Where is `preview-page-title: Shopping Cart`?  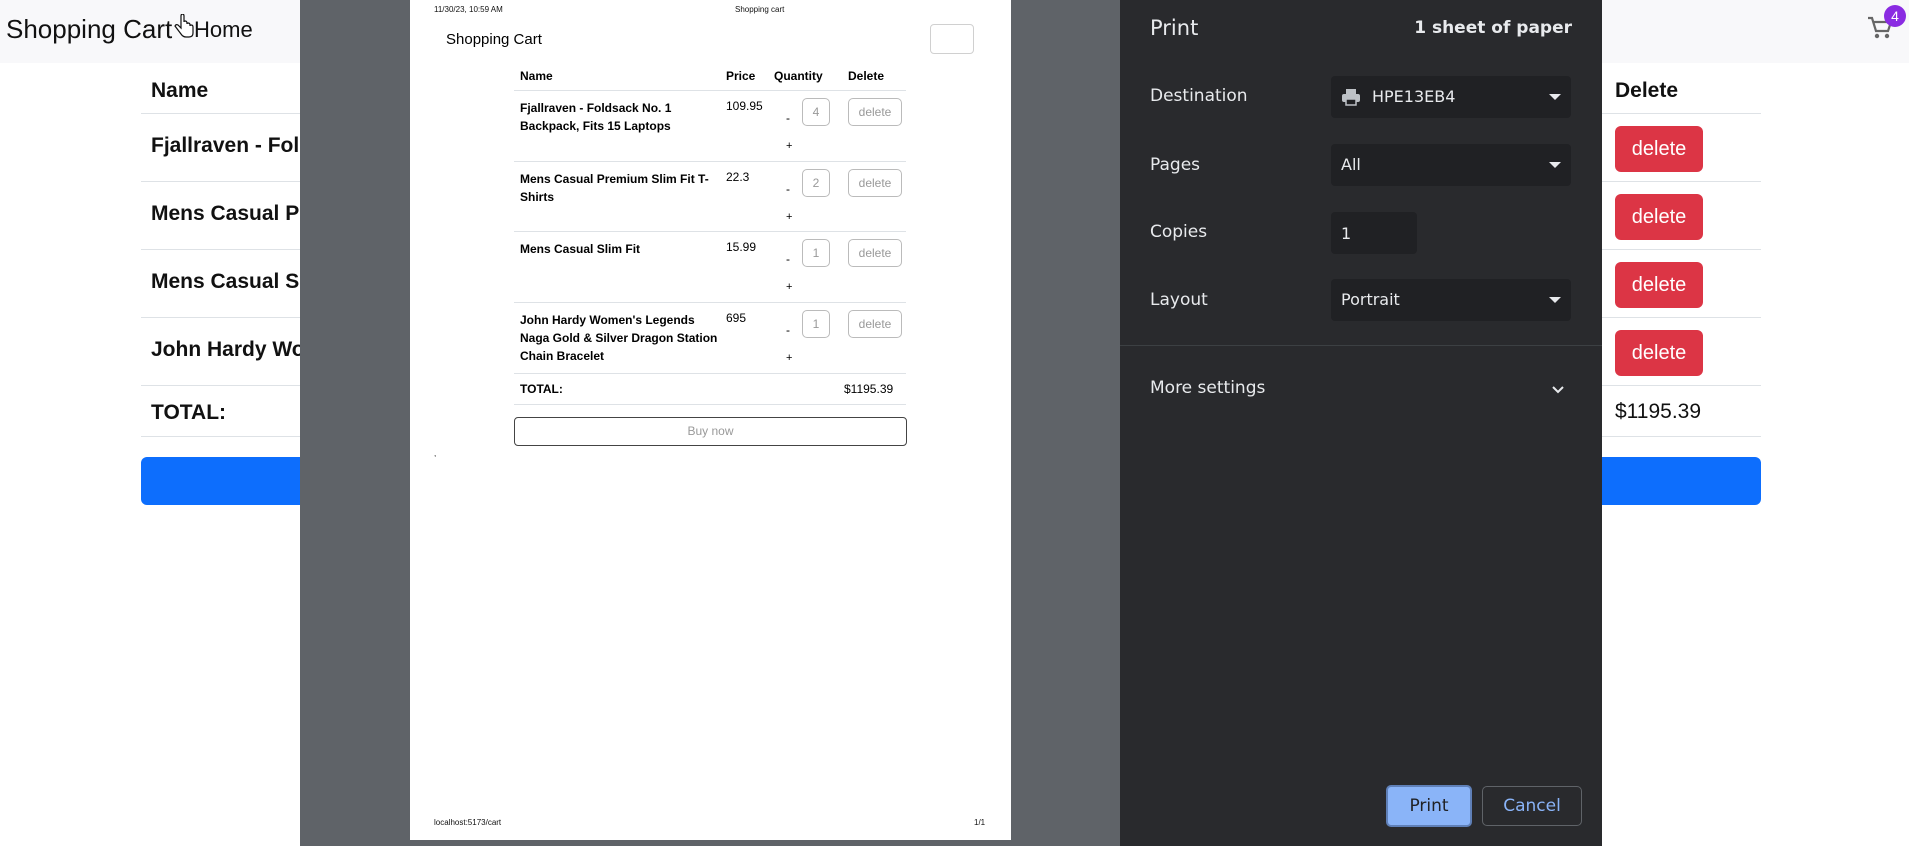 preview-page-title: Shopping Cart is located at coordinates (494, 39).